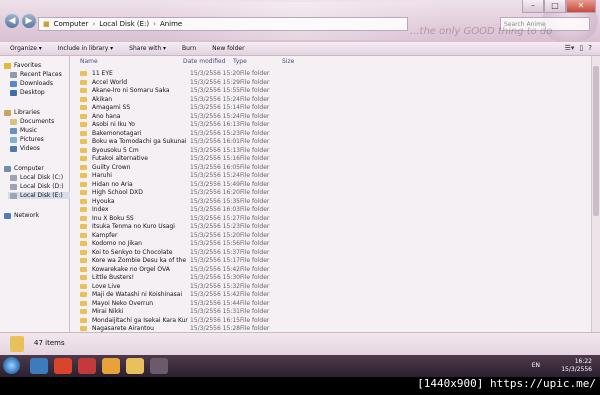 This screenshot has width=600, height=395. I want to click on nav-recent-places: Recent Places, so click(36, 74).